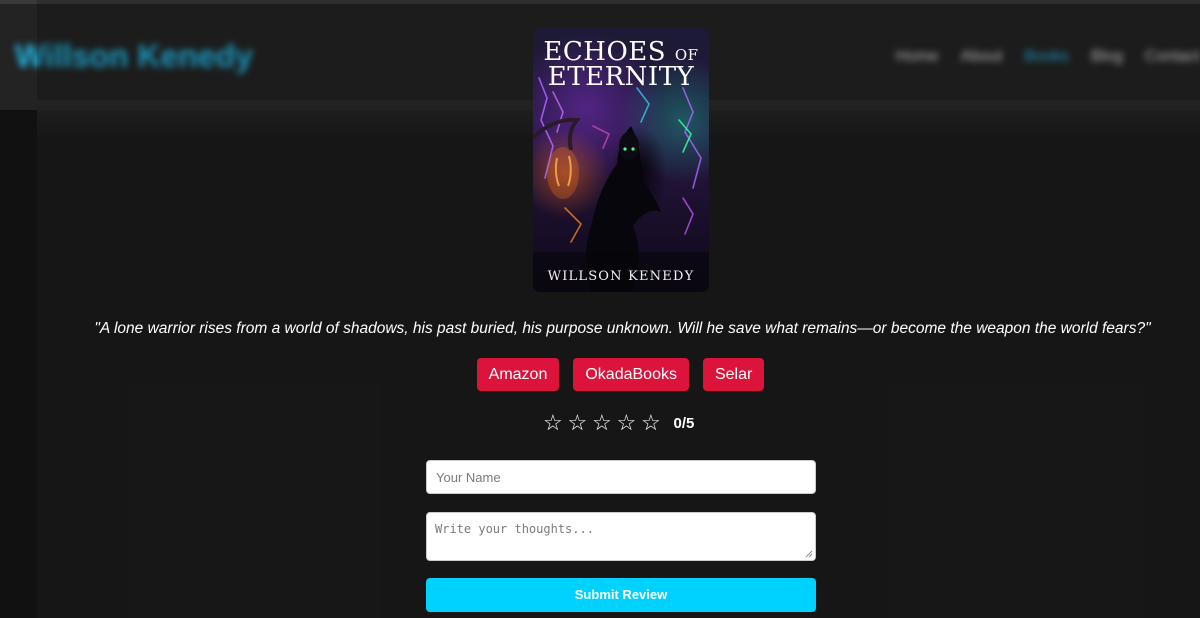  Describe the element at coordinates (733, 374) in the screenshot. I see `selar-button: Selar` at that location.